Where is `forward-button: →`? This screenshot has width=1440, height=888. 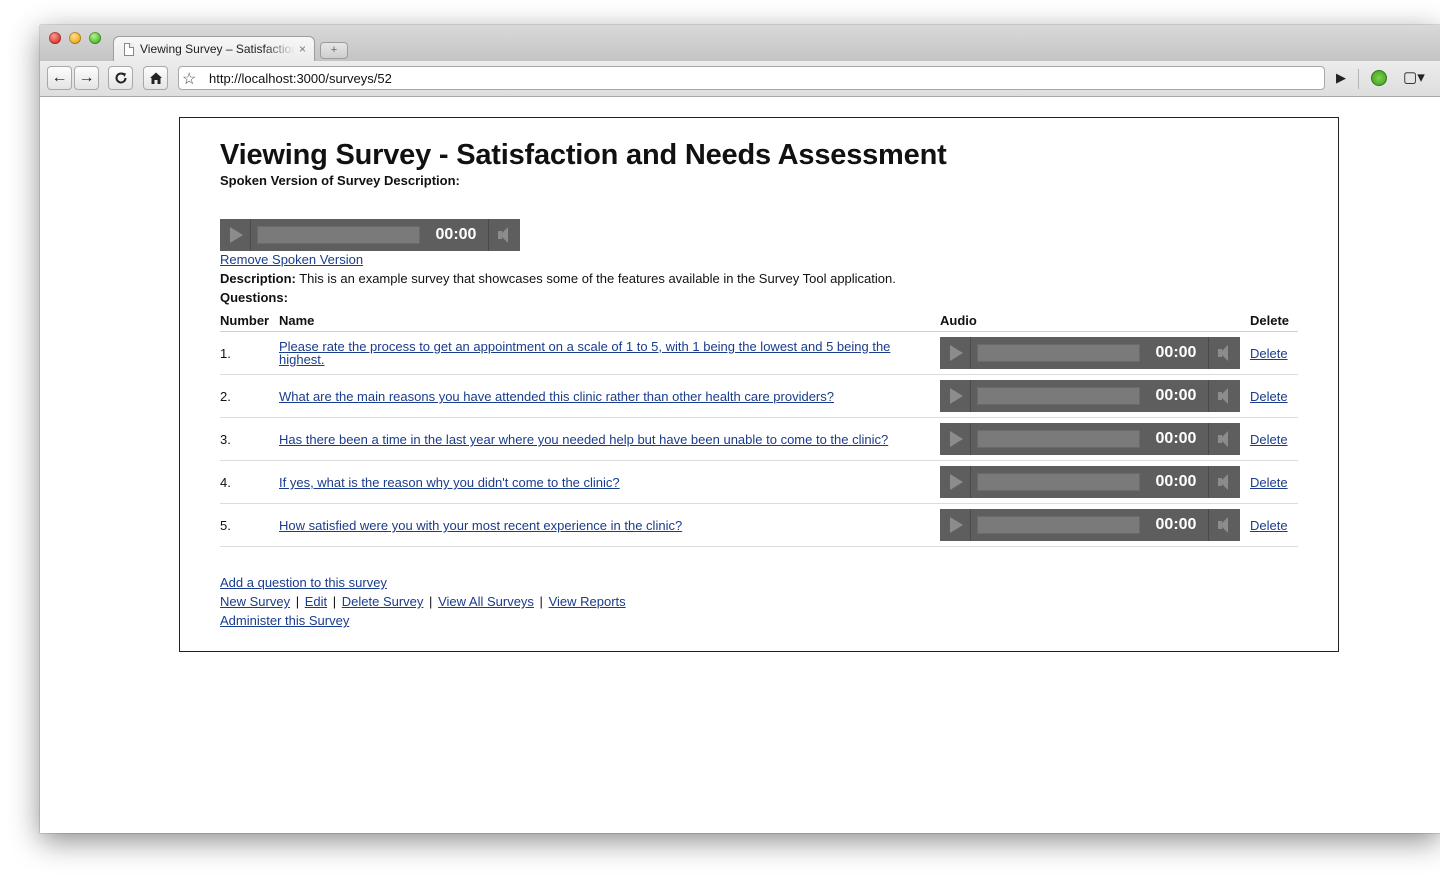
forward-button: → is located at coordinates (86, 78).